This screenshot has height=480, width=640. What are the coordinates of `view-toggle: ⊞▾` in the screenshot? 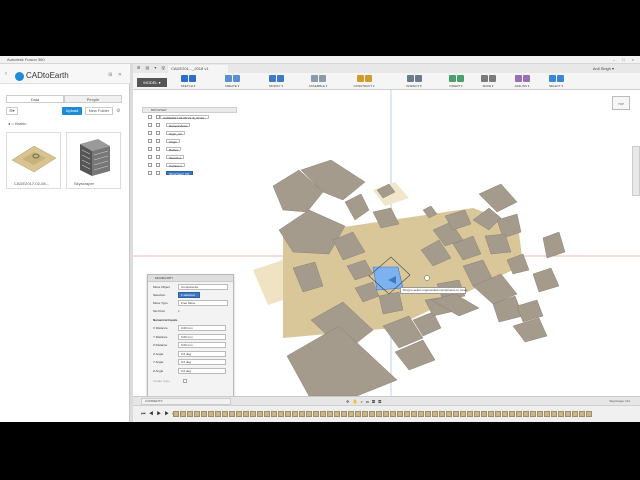 It's located at (12, 111).